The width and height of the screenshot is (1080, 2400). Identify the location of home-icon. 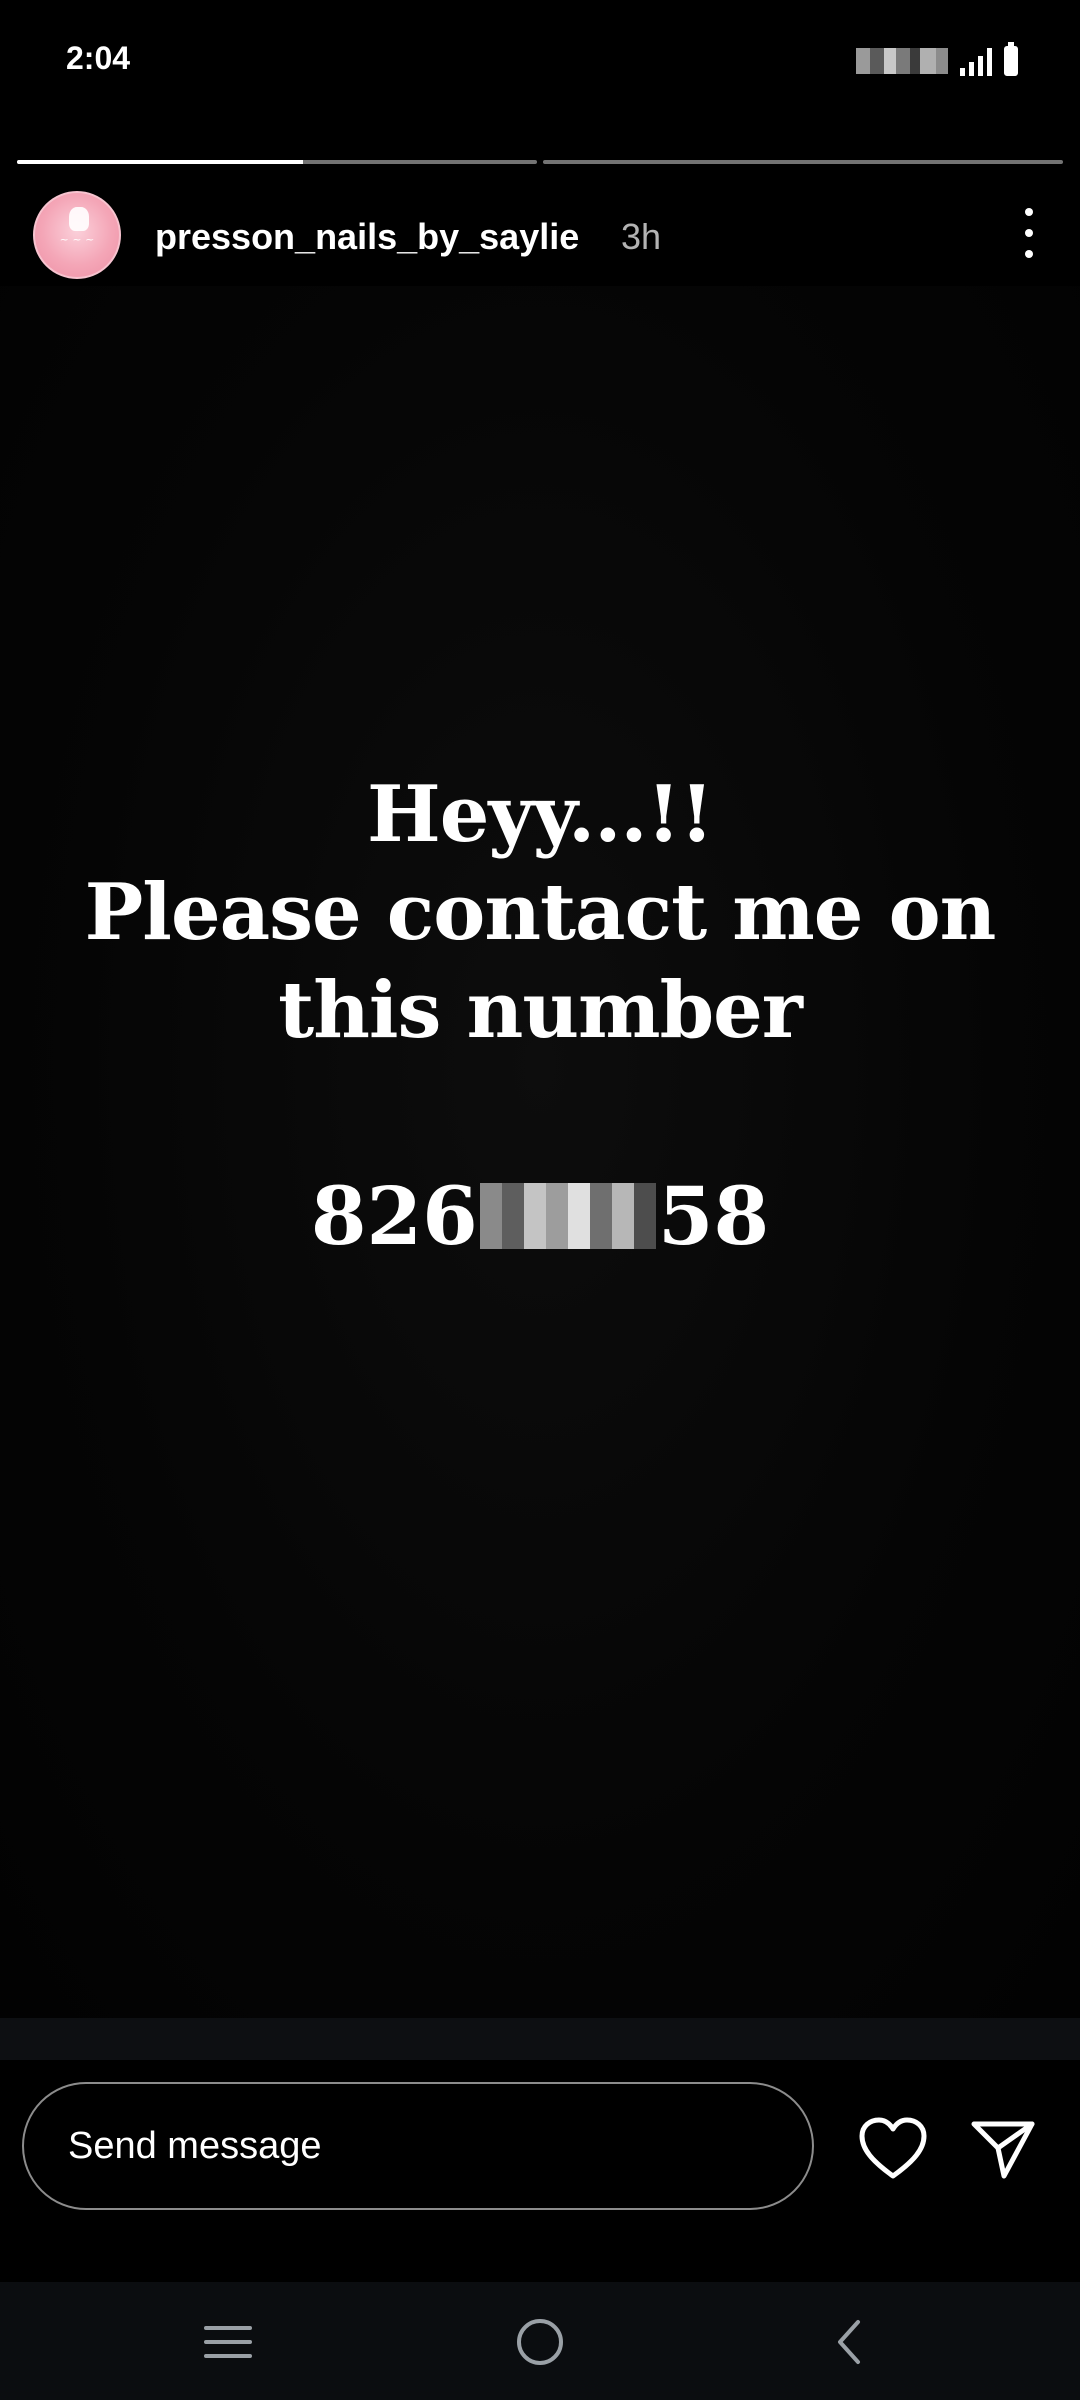
(540, 2342).